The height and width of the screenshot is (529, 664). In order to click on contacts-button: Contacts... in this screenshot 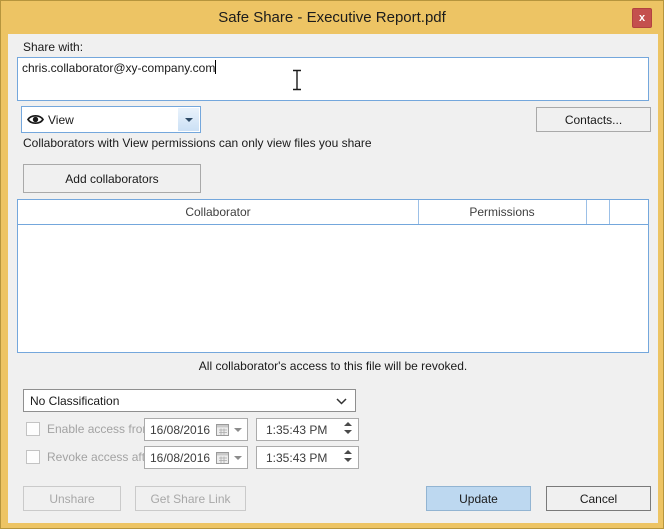, I will do `click(593, 119)`.